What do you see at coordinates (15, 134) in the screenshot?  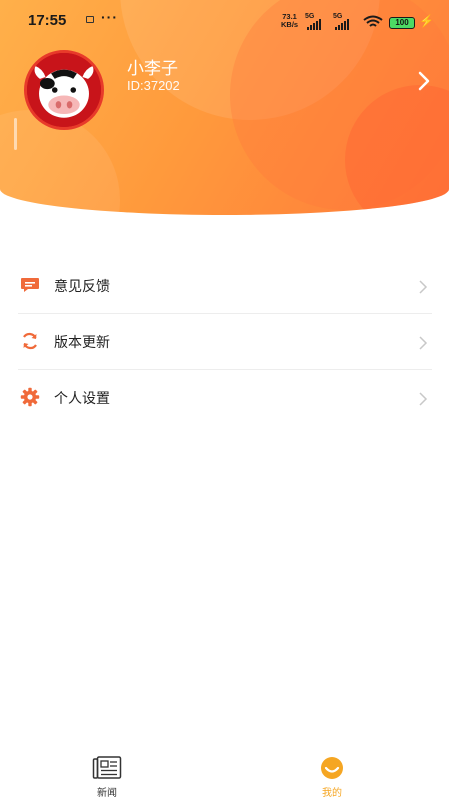 I see `edge-handle` at bounding box center [15, 134].